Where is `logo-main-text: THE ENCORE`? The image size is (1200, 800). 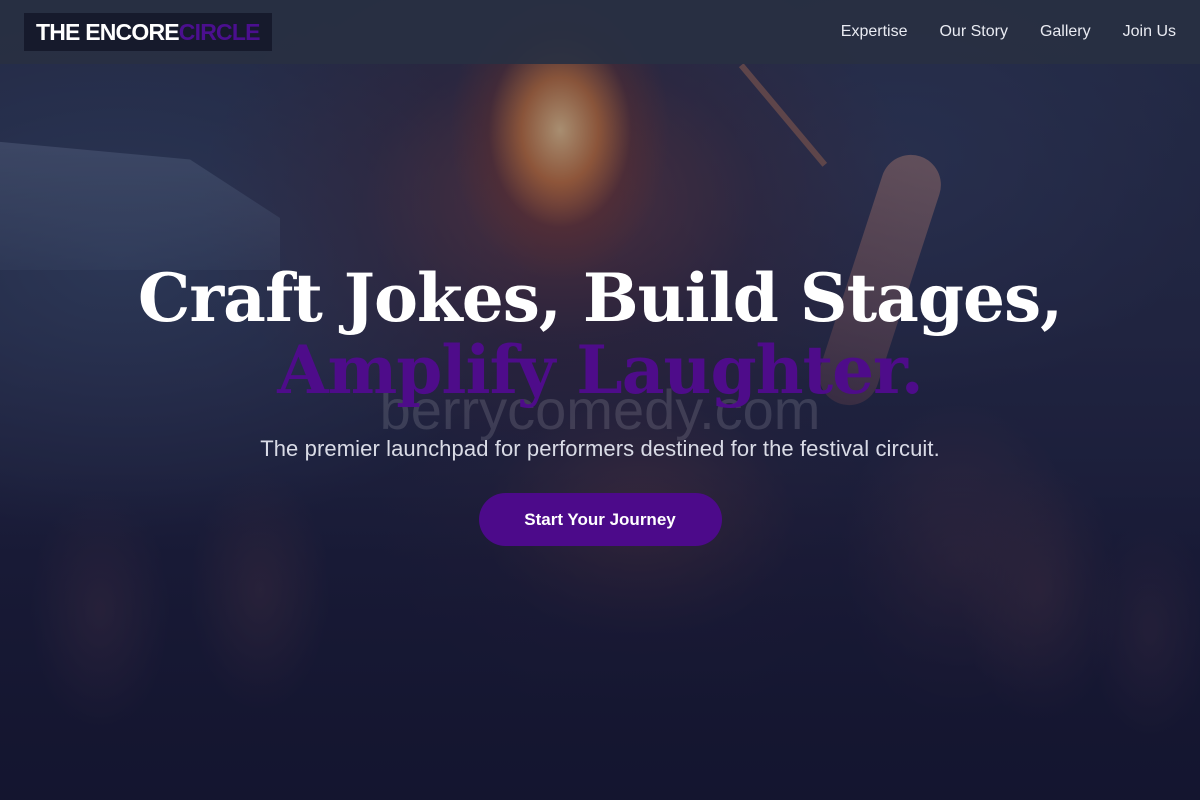 logo-main-text: THE ENCORE is located at coordinates (108, 31).